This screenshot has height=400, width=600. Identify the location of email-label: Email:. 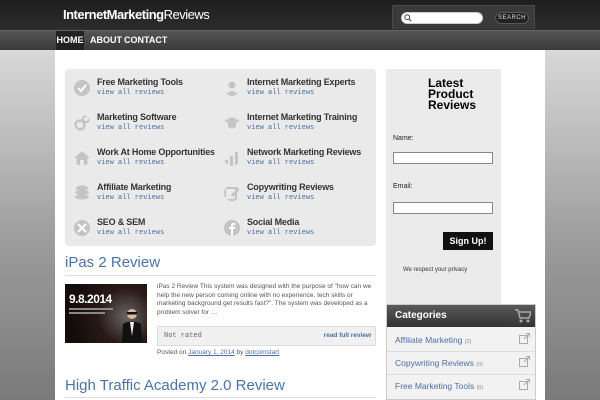
(403, 186).